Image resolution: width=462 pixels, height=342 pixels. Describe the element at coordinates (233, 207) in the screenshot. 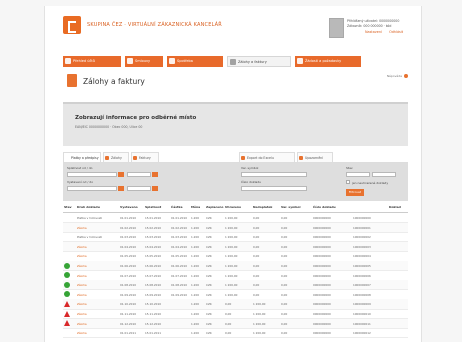

I see `col-header: Uhrazeno` at that location.